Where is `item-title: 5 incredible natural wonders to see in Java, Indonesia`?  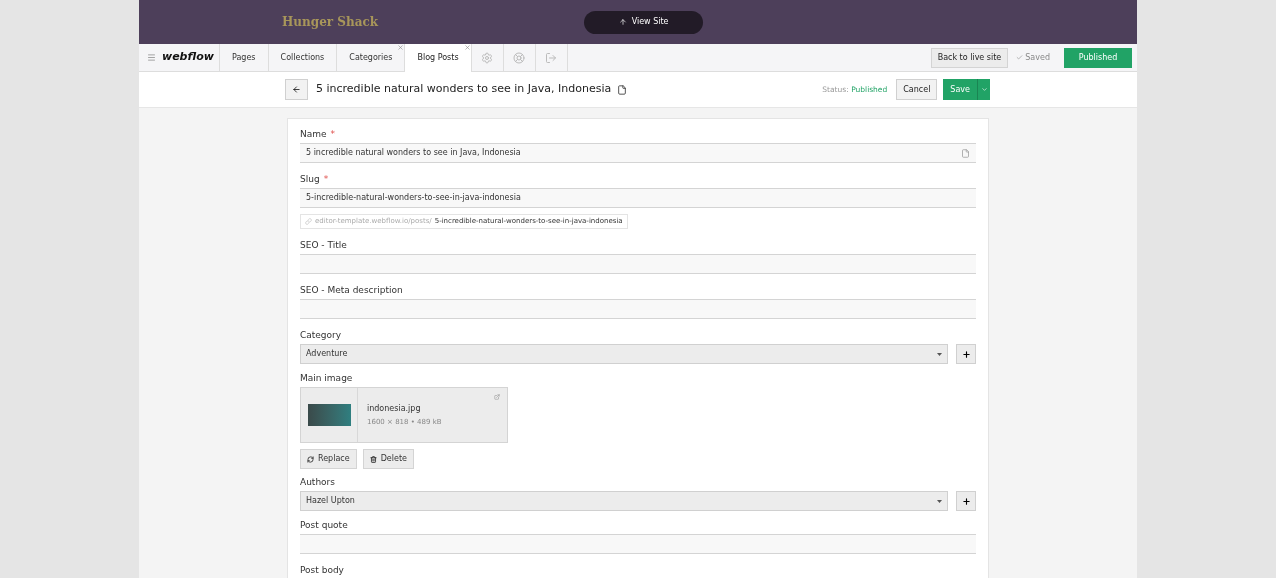
item-title: 5 incredible natural wonders to see in Java, Indonesia is located at coordinates (464, 89).